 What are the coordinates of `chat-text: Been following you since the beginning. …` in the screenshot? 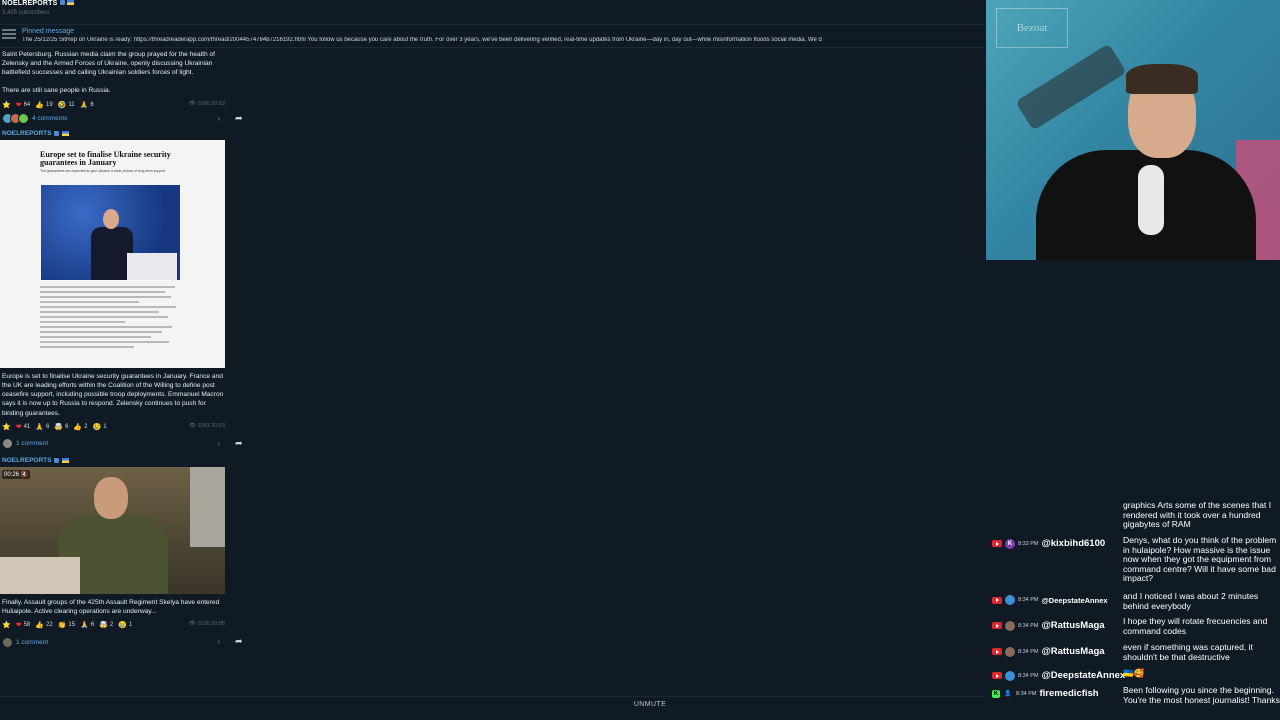 It's located at (1201, 695).